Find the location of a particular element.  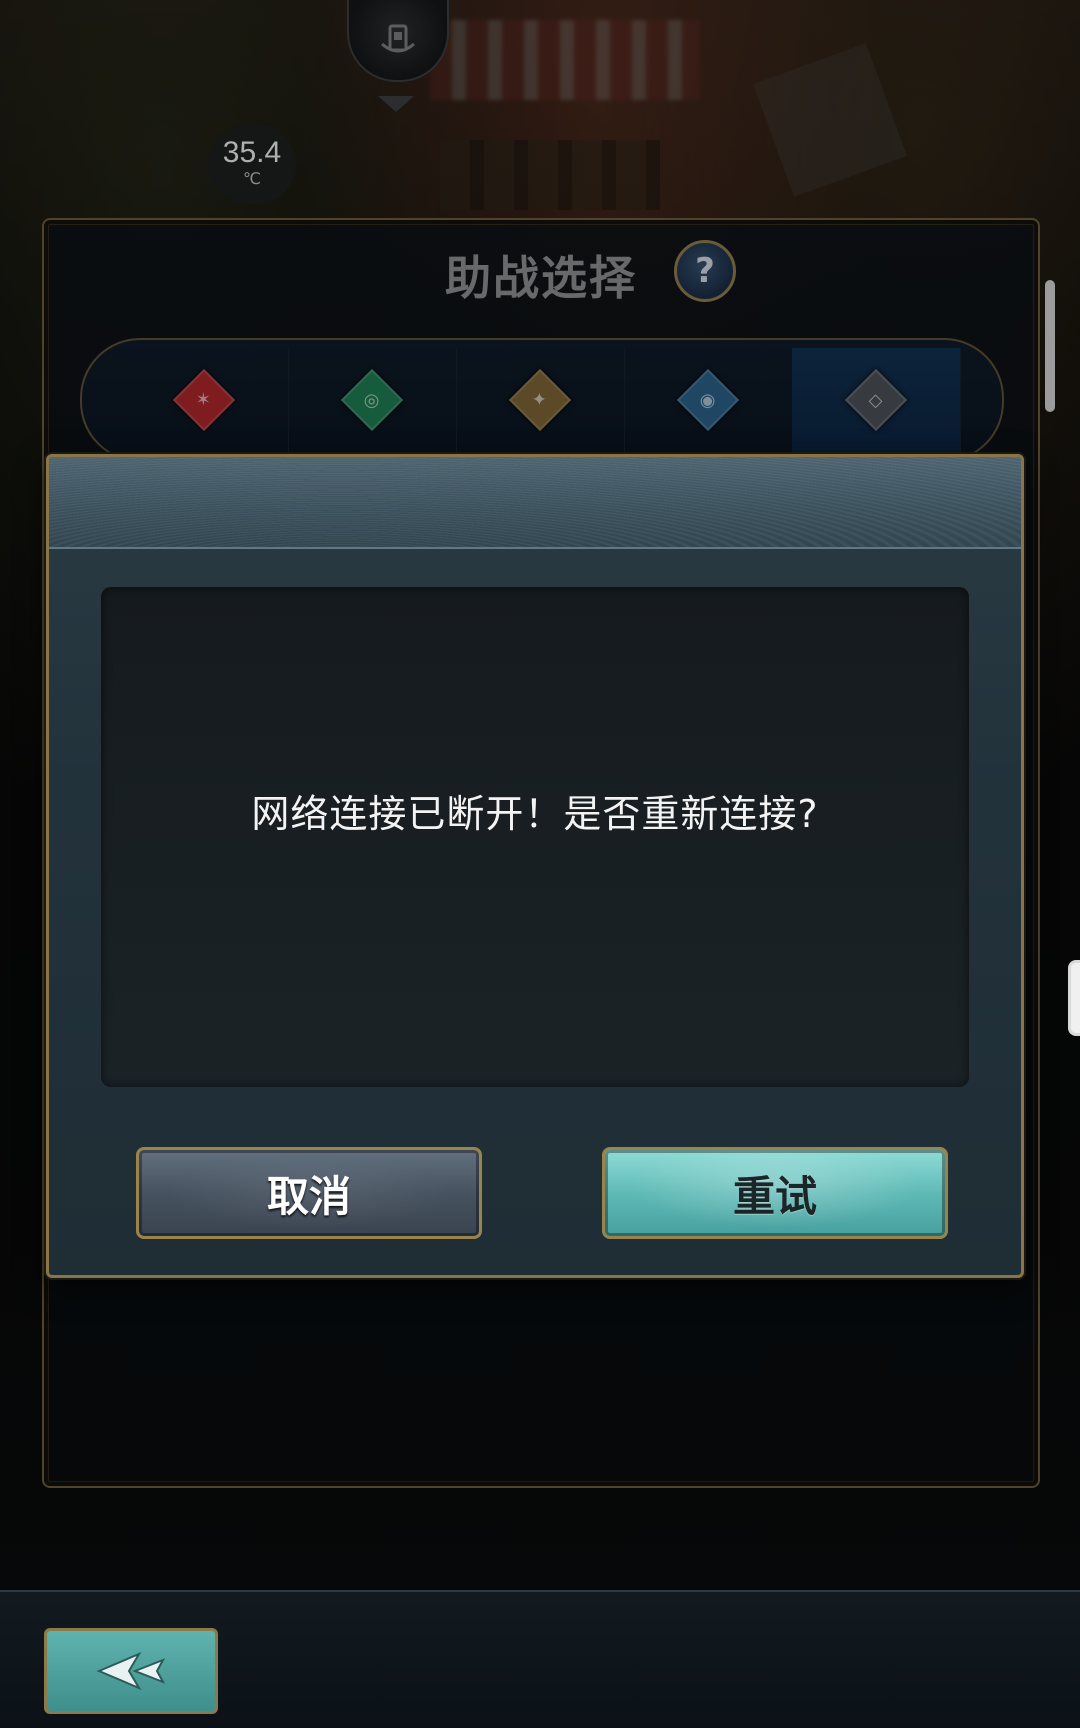

back-button is located at coordinates (131, 1671).